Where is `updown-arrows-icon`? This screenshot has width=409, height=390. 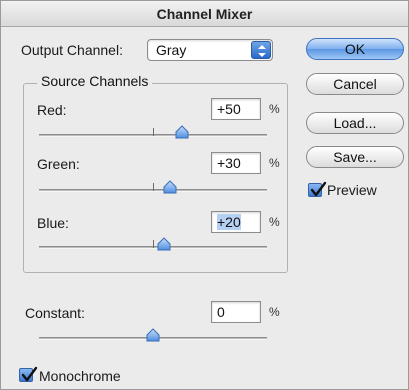 updown-arrows-icon is located at coordinates (261, 50).